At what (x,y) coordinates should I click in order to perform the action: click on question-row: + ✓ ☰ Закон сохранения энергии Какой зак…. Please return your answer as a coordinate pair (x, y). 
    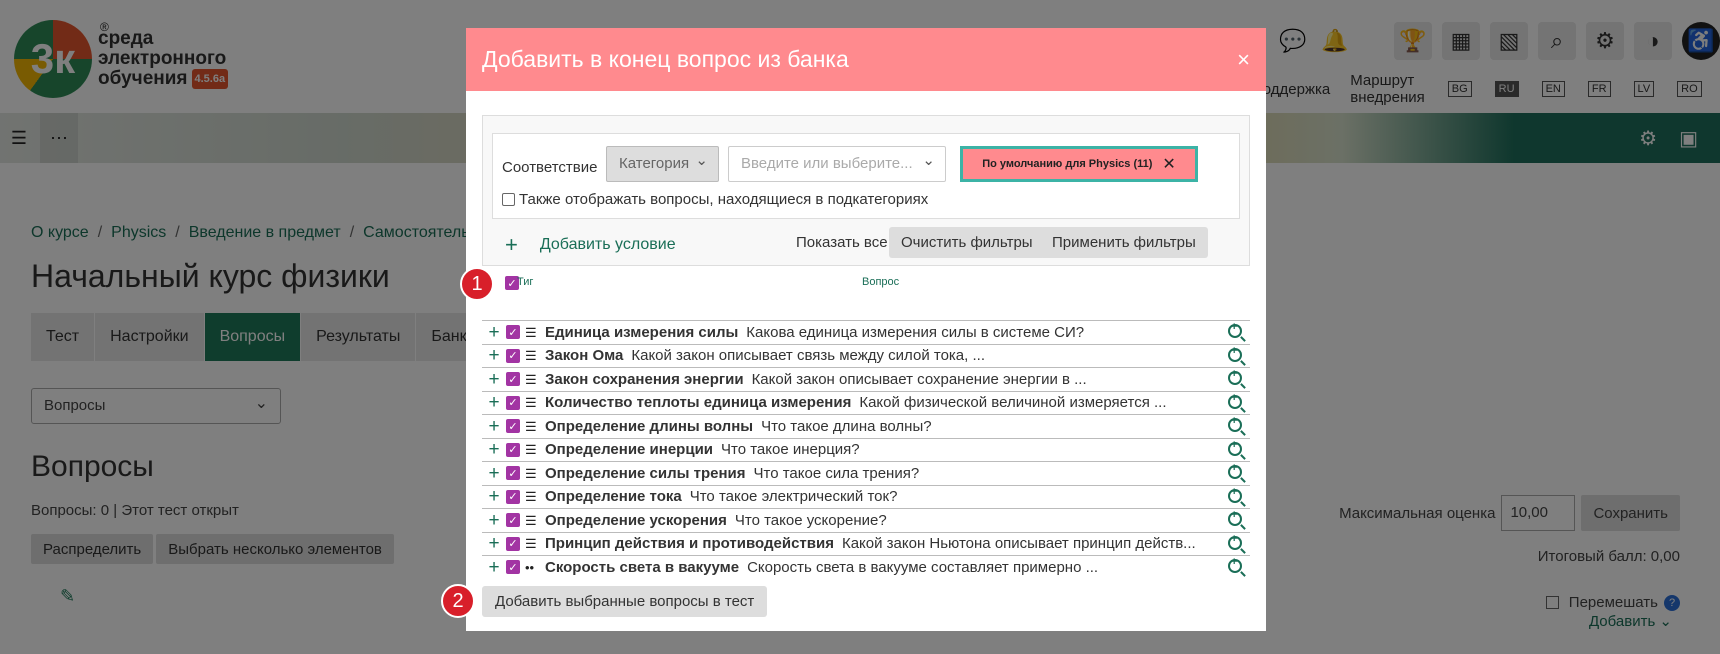
    Looking at the image, I should click on (866, 379).